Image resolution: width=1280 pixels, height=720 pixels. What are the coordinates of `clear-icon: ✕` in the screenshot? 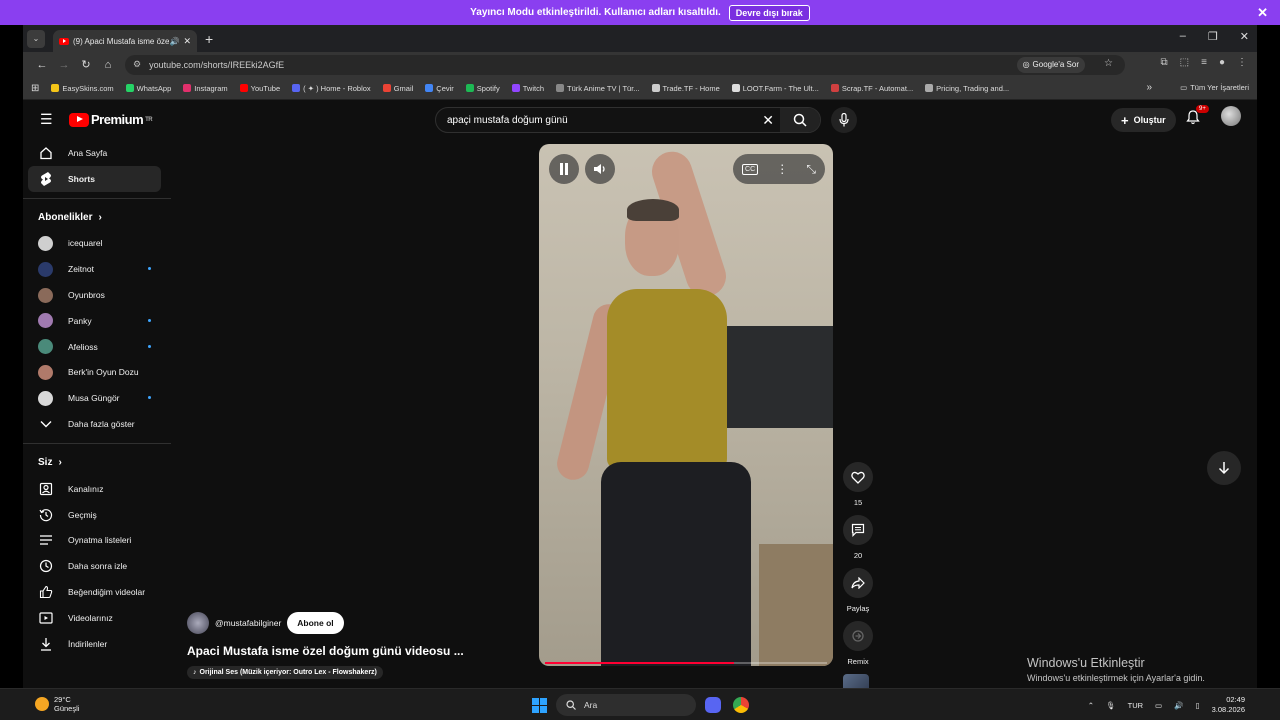 It's located at (768, 120).